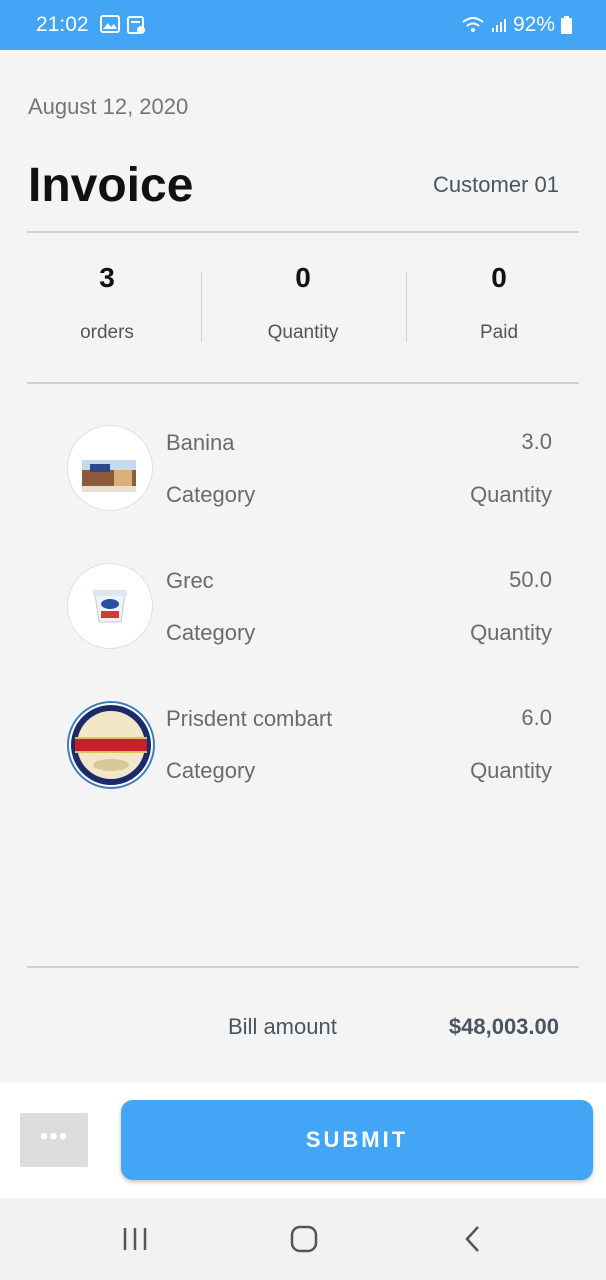 This screenshot has width=606, height=1280. I want to click on stat-orders-value: 3, so click(107, 277).